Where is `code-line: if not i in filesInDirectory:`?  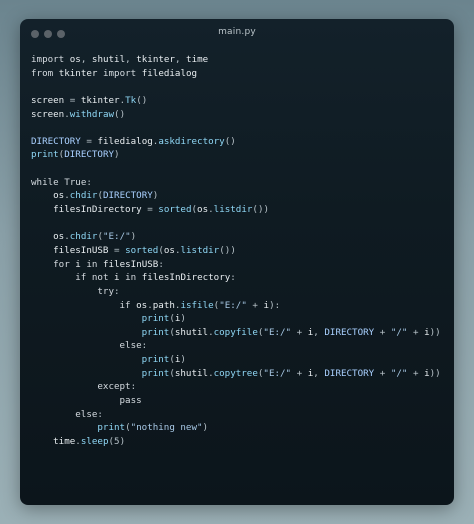
code-line: if not i in filesInDirectory: is located at coordinates (155, 278).